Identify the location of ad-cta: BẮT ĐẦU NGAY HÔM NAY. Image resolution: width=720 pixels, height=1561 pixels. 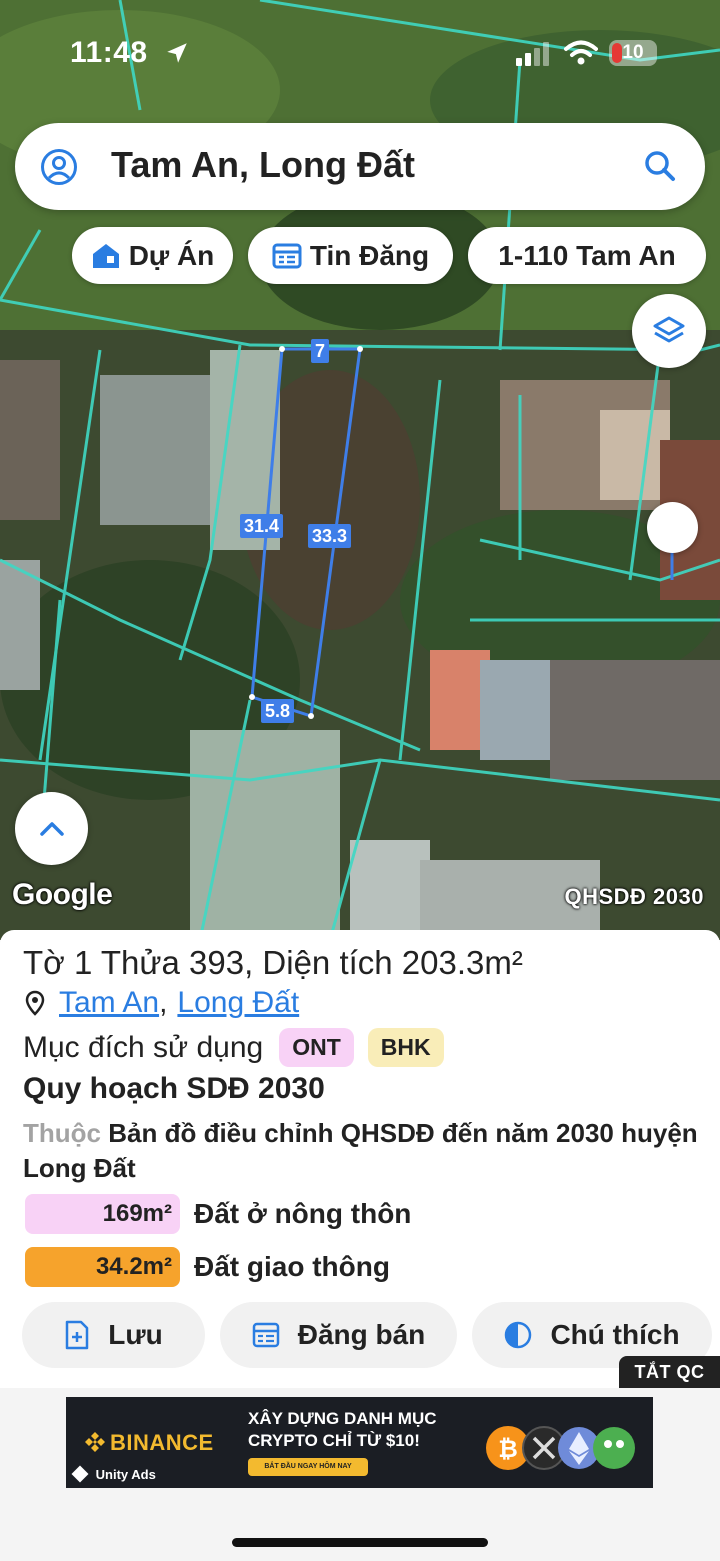
(308, 1467).